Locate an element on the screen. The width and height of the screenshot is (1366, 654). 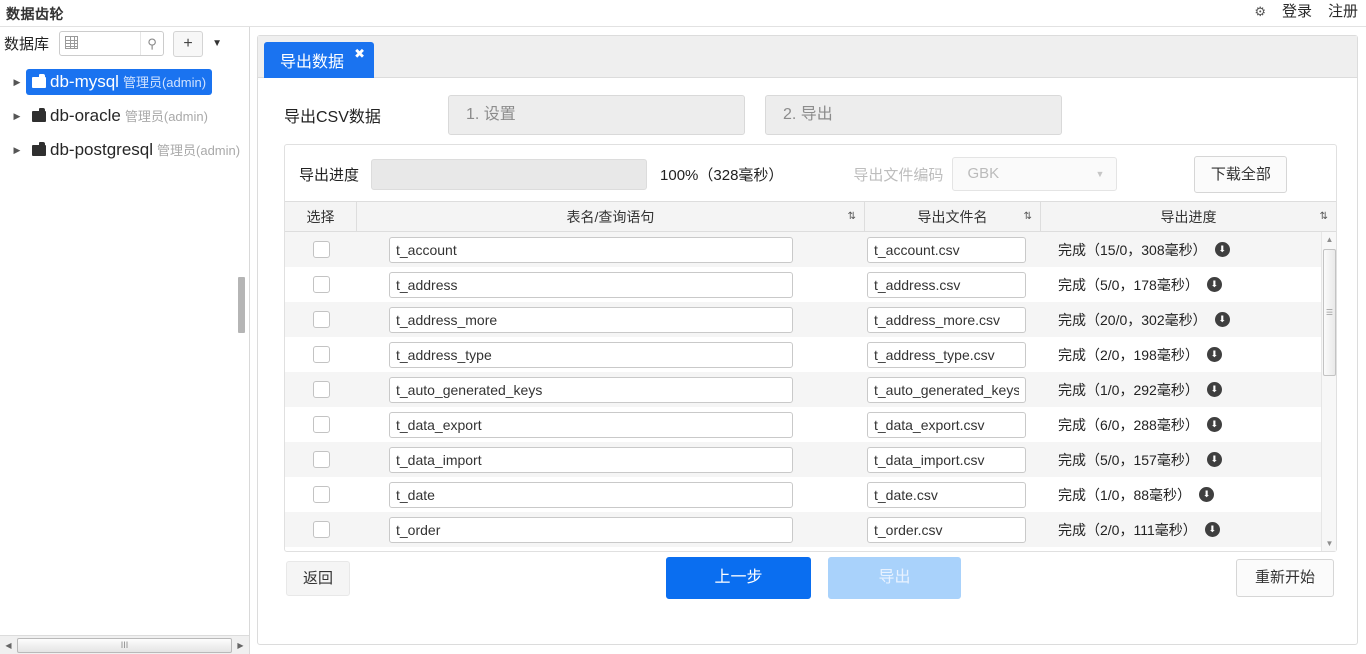
column-header-progress: 导出进度 ⇅ is located at coordinates (1188, 216).